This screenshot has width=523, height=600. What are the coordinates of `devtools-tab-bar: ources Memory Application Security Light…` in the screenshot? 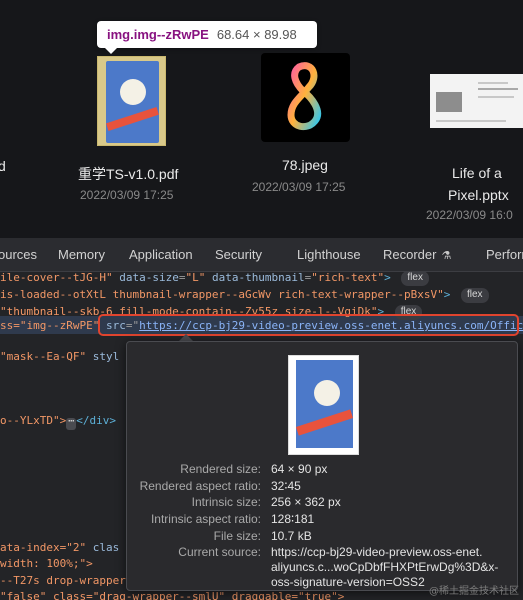 It's located at (261, 255).